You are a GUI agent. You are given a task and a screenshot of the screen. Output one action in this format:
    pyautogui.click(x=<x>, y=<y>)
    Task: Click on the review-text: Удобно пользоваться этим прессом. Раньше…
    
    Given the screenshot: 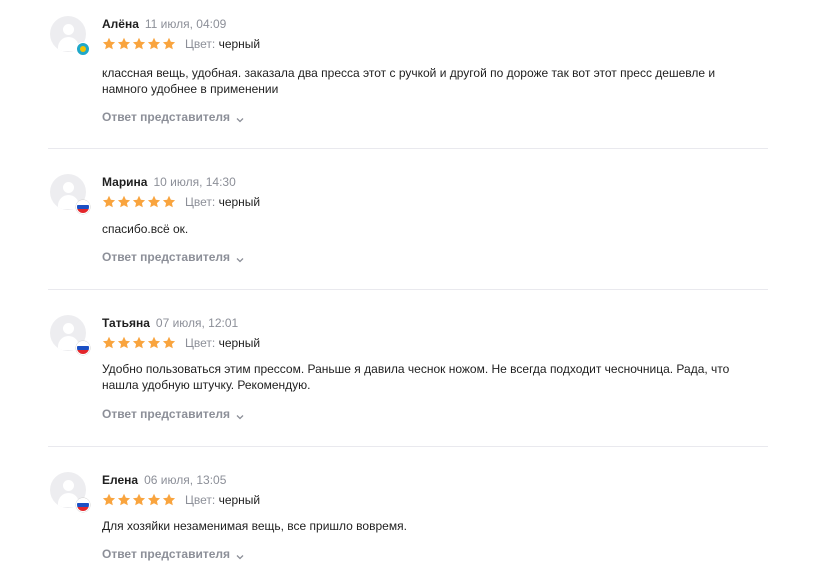 What is the action you would take?
    pyautogui.click(x=416, y=377)
    